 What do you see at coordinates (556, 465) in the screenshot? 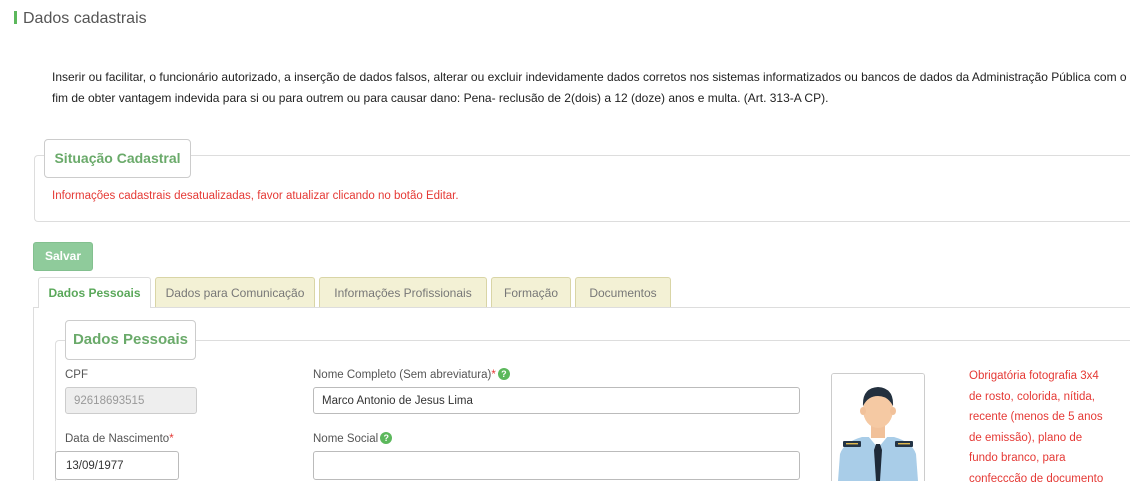
I see `nome-social-field` at bounding box center [556, 465].